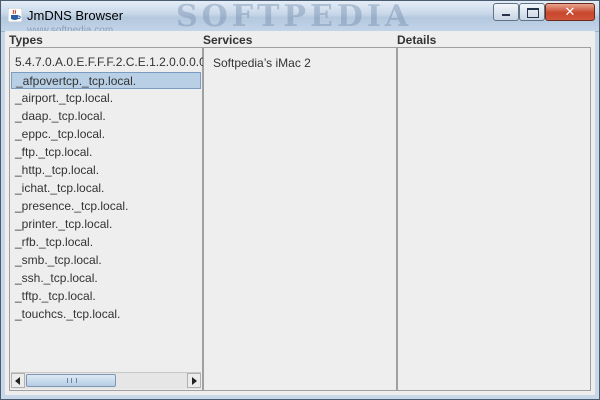  I want to click on services-header: Services, so click(228, 40).